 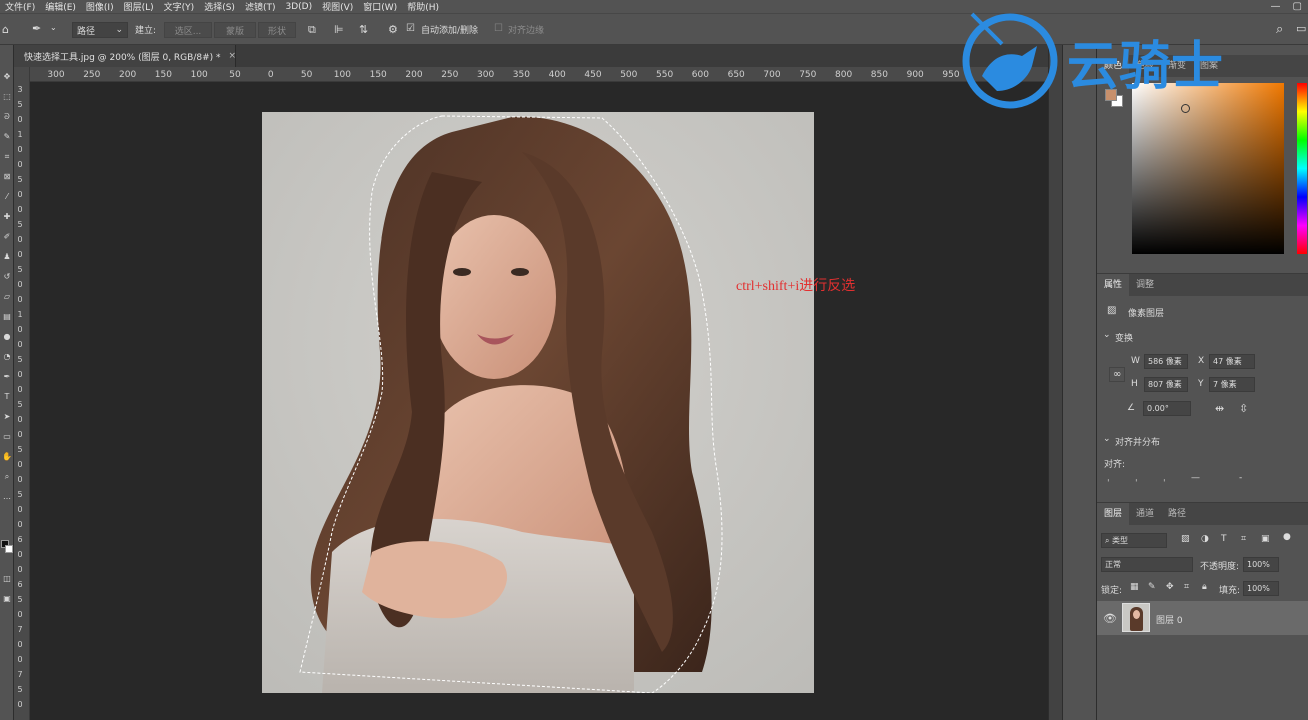 I want to click on path-arrangement-icon: ⇅, so click(x=363, y=29).